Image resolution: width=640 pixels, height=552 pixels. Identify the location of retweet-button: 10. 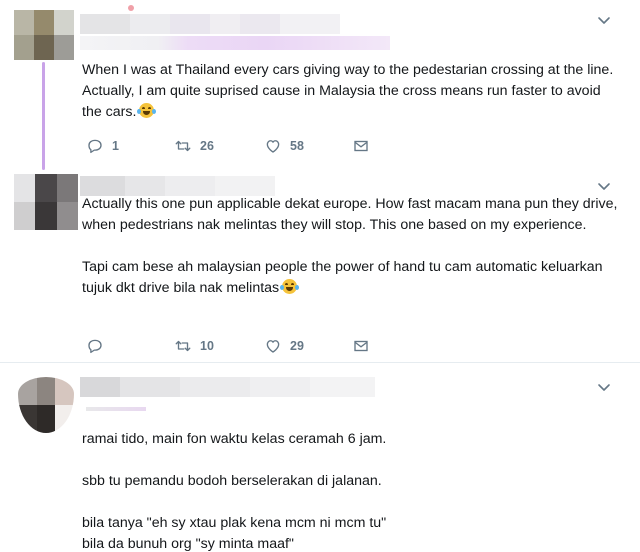
(219, 346).